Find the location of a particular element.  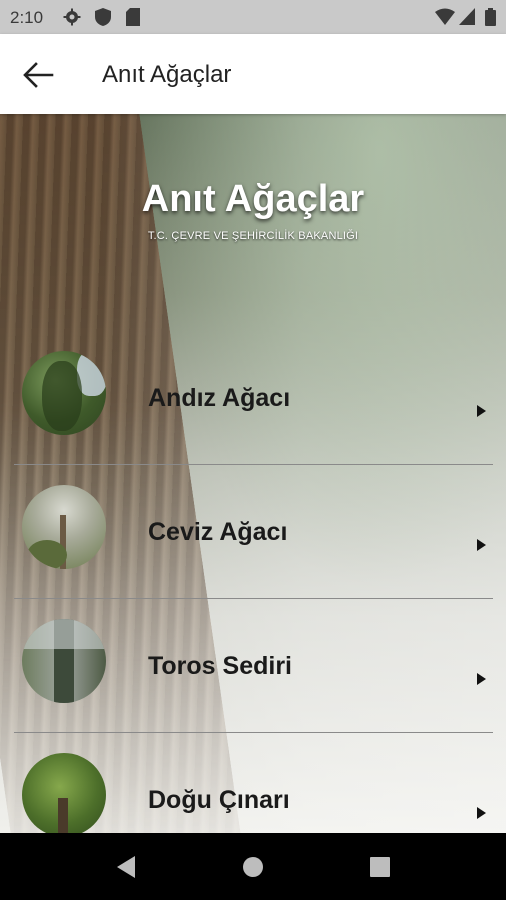

status-bar: 2:10 is located at coordinates (253, 17).